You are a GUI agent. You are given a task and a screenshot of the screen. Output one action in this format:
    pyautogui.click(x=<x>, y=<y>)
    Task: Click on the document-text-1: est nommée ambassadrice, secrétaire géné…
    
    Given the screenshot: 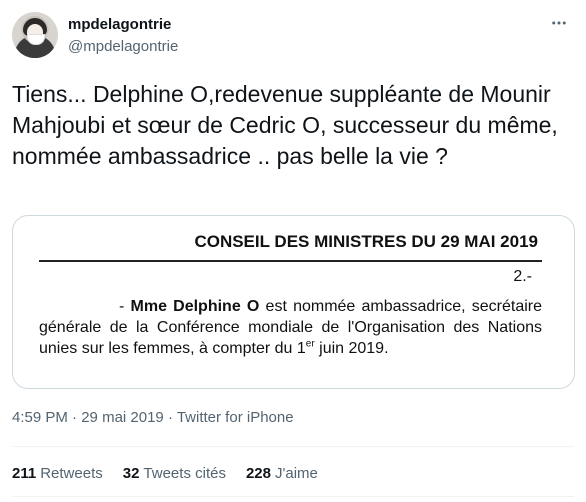 What is the action you would take?
    pyautogui.click(x=290, y=327)
    